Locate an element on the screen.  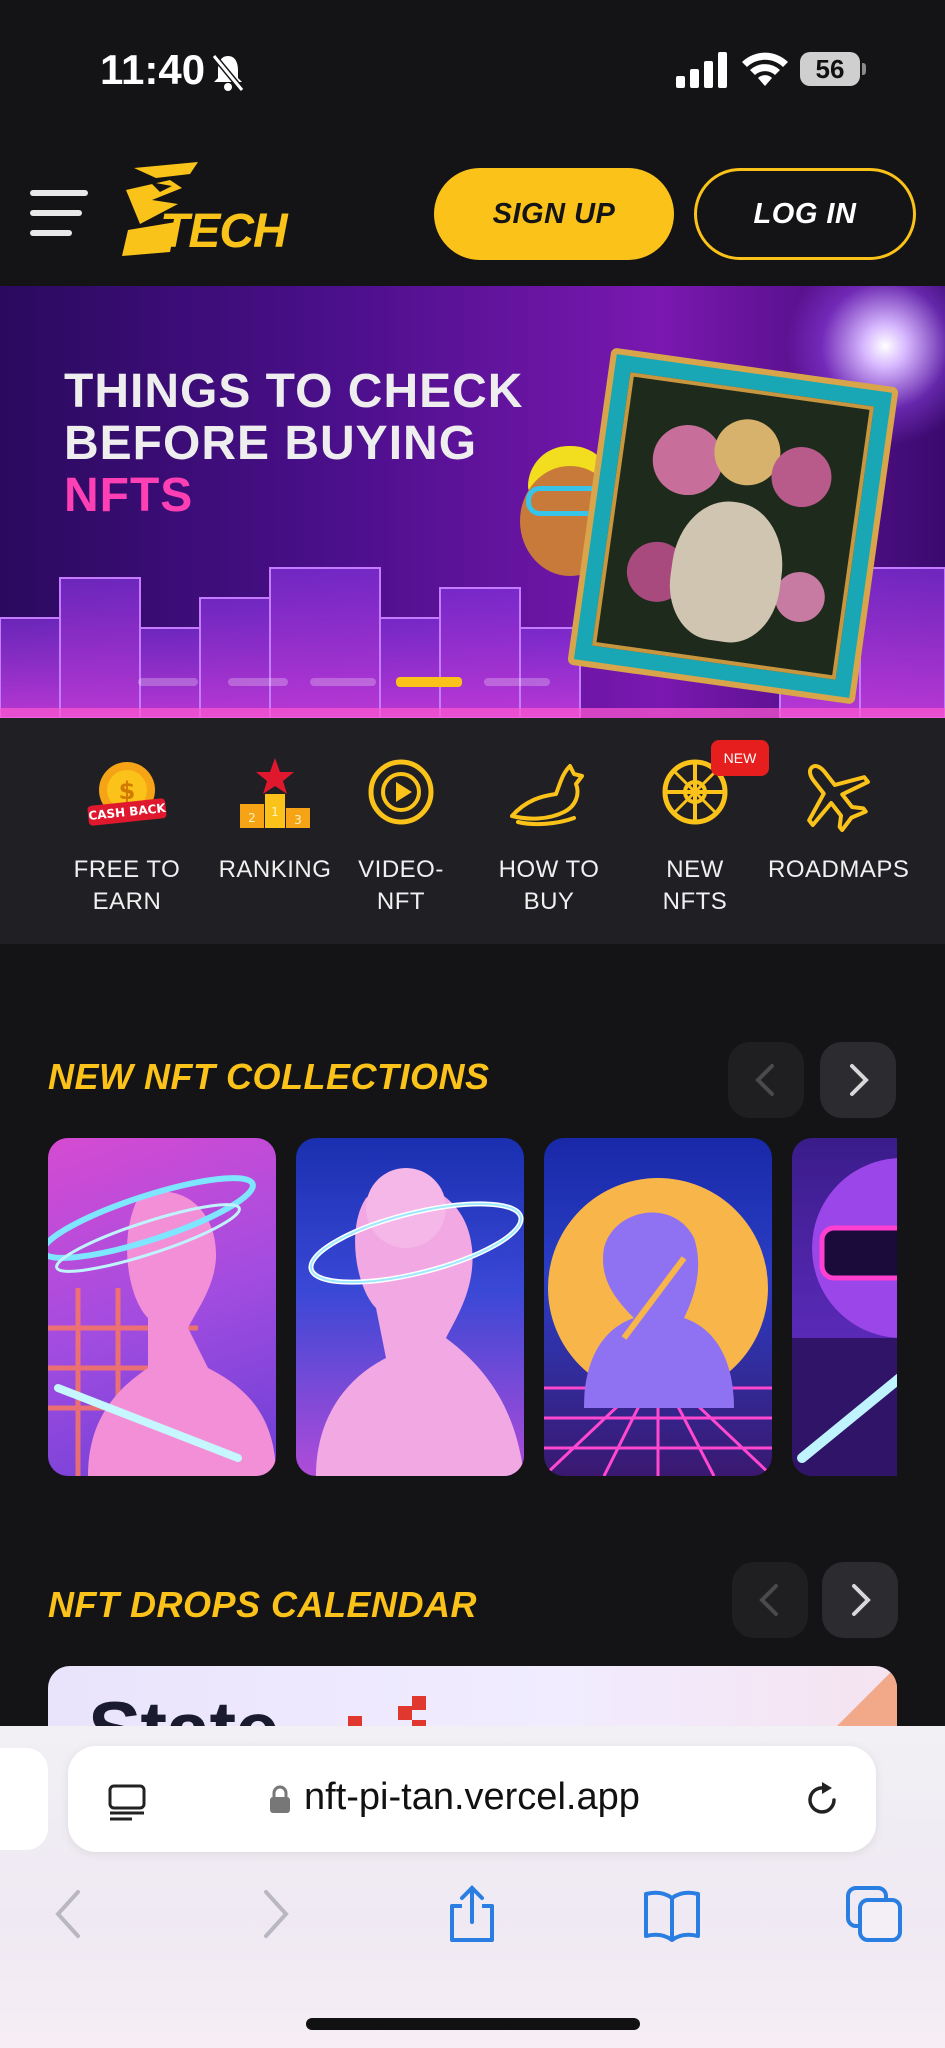
category-label-line: BUY is located at coordinates (549, 901).